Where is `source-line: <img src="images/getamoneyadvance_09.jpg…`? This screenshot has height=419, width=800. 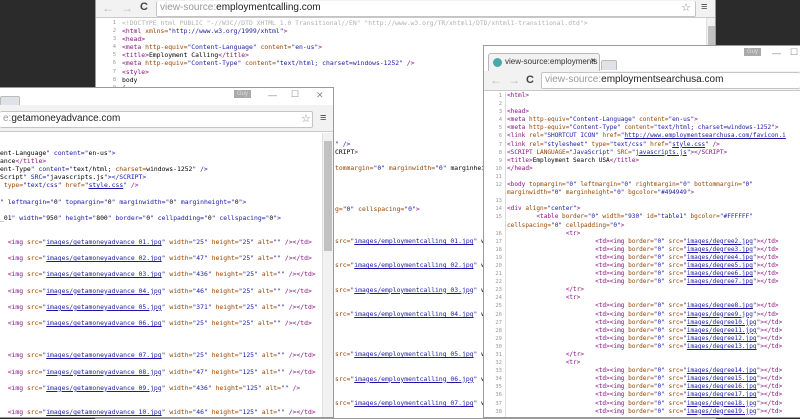 source-line: <img src="images/getamoneyadvance_09.jpg… is located at coordinates (154, 387).